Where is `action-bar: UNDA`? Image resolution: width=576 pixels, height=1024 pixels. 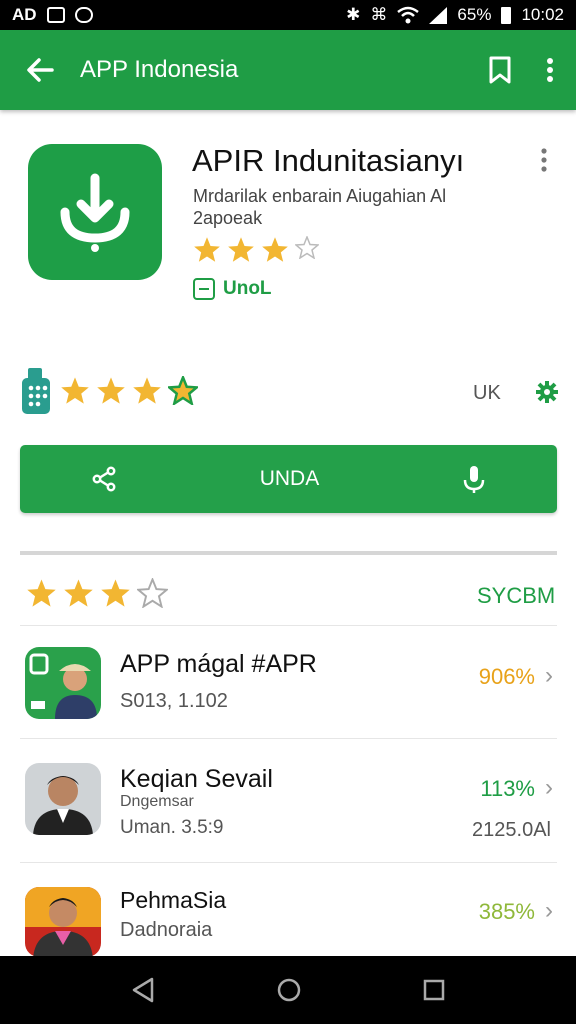
action-bar: UNDA is located at coordinates (288, 479).